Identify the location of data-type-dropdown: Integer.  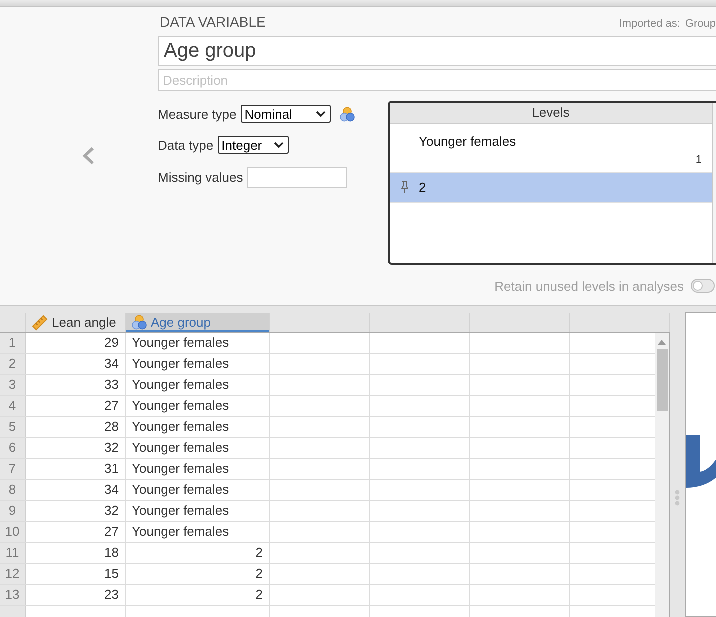
(253, 145).